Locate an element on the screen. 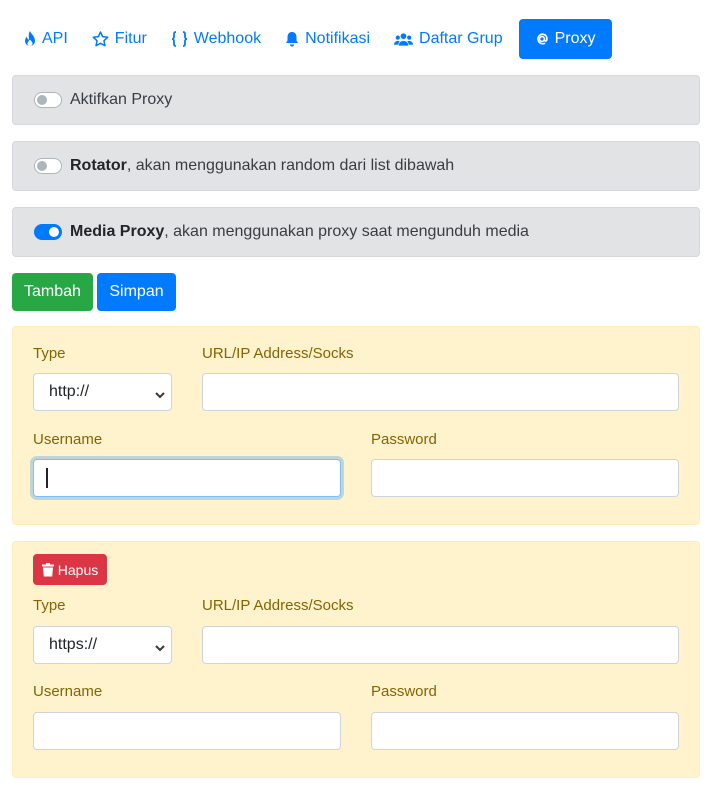  tab-api-label: API is located at coordinates (55, 38).